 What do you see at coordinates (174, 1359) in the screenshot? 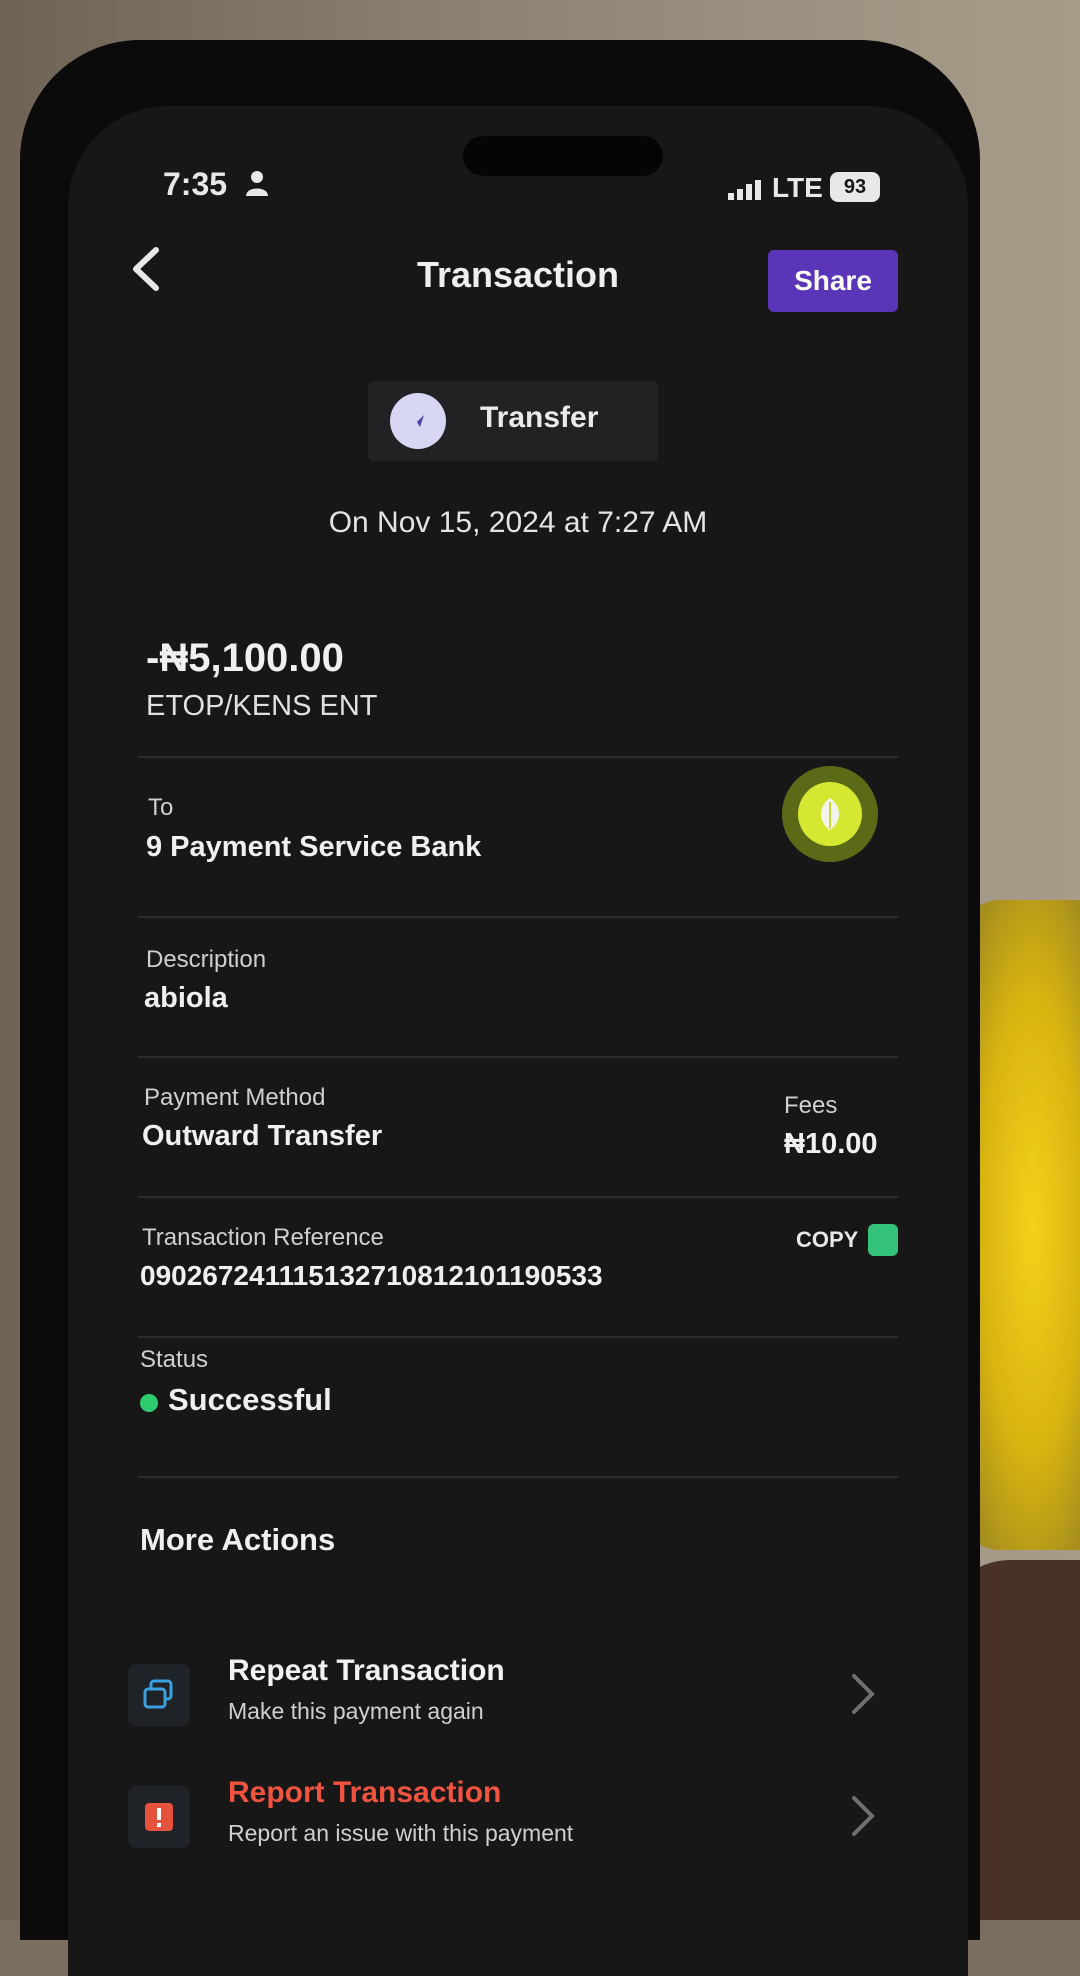
I see `status-label: Status` at bounding box center [174, 1359].